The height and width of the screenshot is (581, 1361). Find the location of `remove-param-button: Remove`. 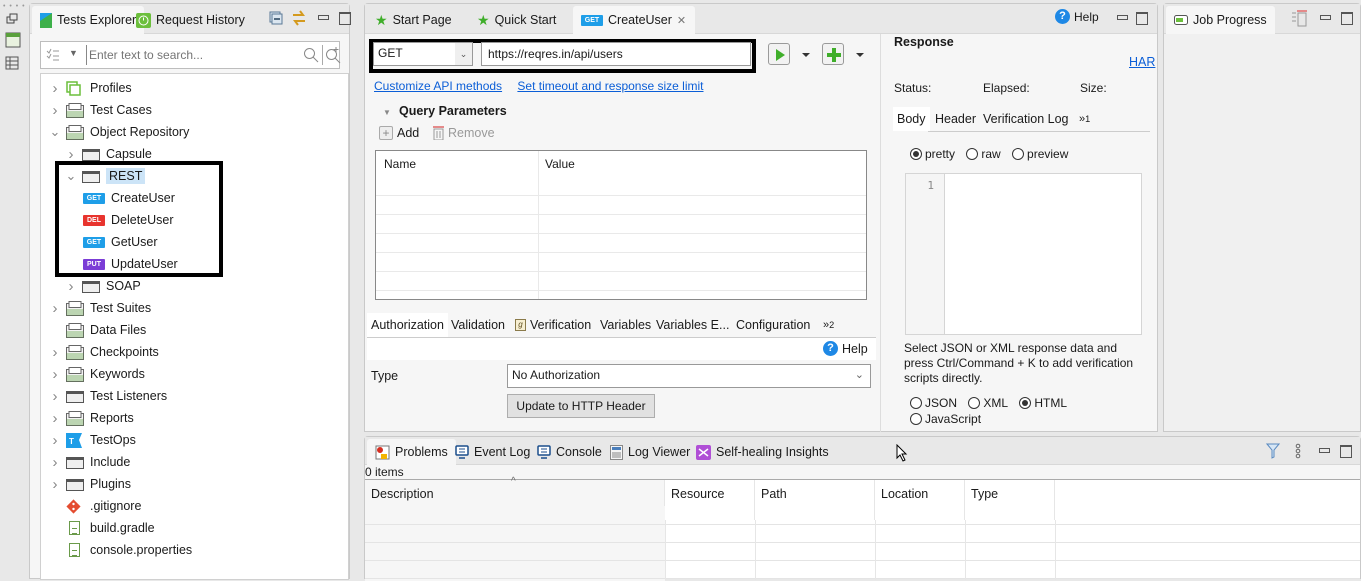

remove-param-button: Remove is located at coordinates (464, 133).